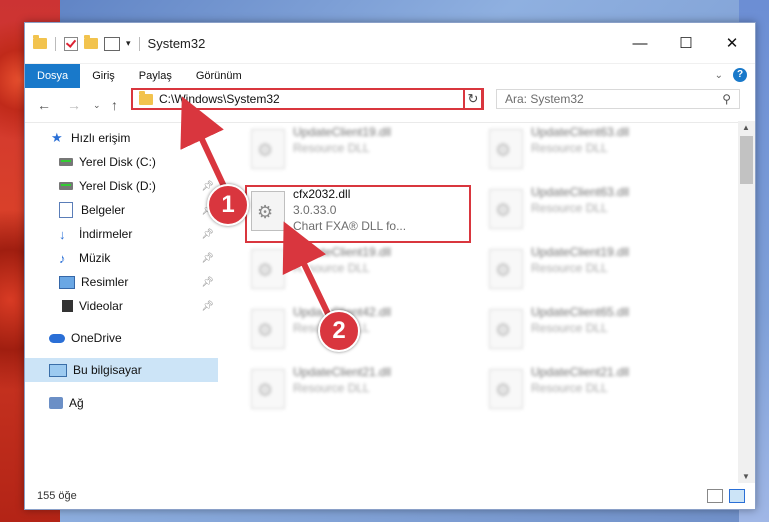  I want to click on annotation-arrows, so click(257, 208).